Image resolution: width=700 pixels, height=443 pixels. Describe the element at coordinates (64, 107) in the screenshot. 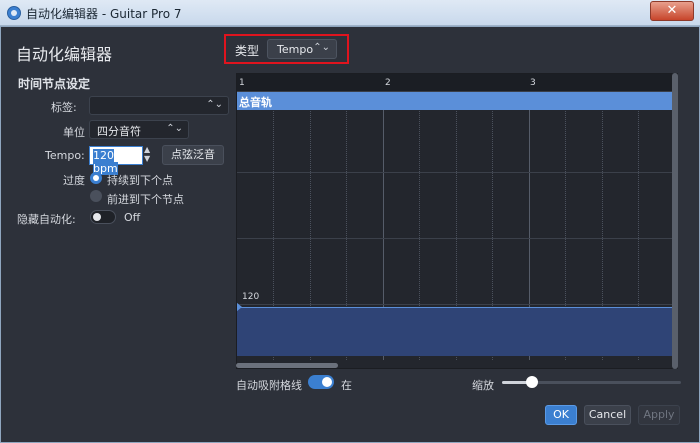

I see `tag-label: 标签:` at that location.